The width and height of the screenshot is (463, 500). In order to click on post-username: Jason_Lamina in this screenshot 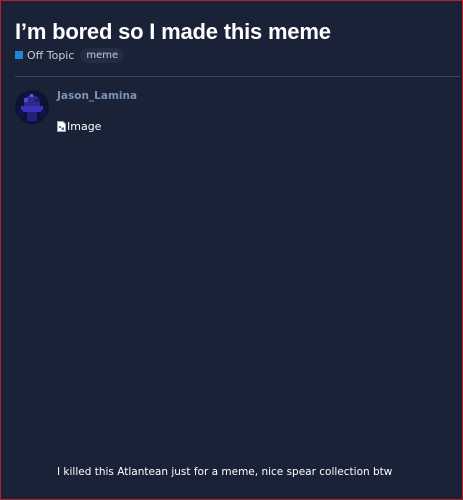, I will do `click(97, 96)`.